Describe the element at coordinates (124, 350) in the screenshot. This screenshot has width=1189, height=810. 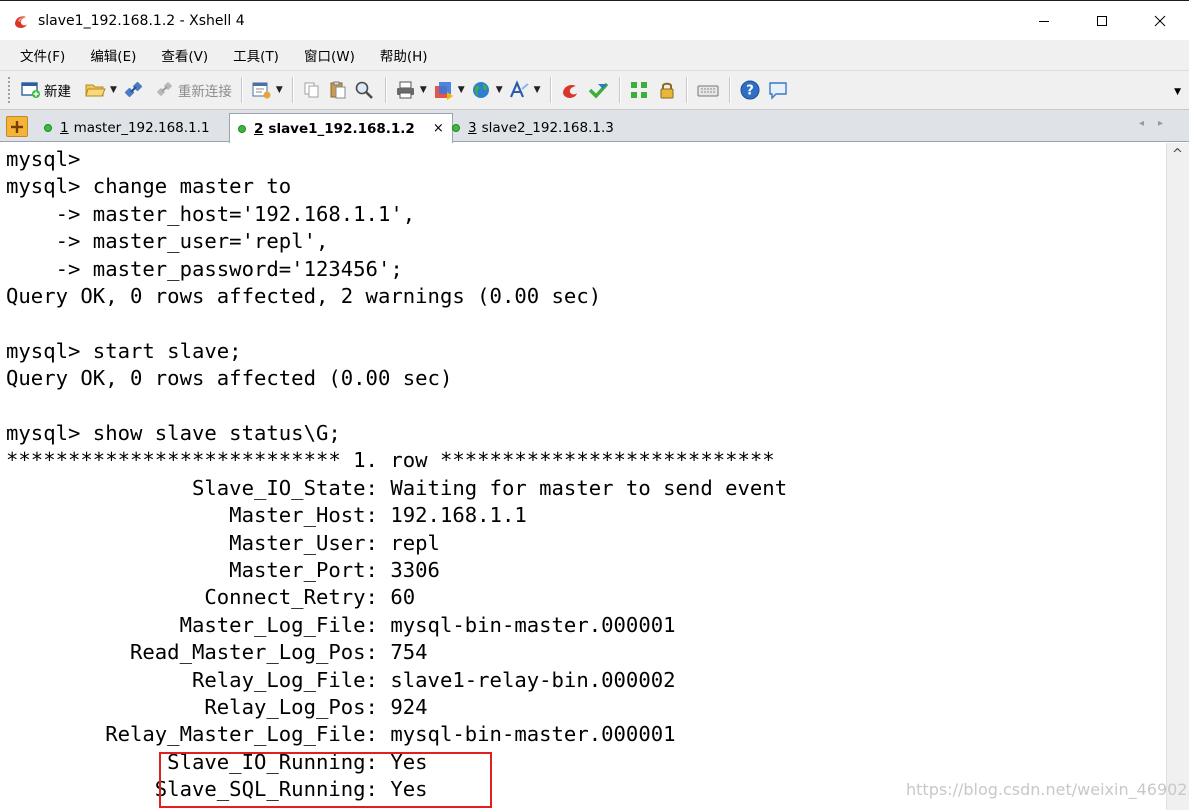
I see `terminal-line: mysql> start slave;` at that location.